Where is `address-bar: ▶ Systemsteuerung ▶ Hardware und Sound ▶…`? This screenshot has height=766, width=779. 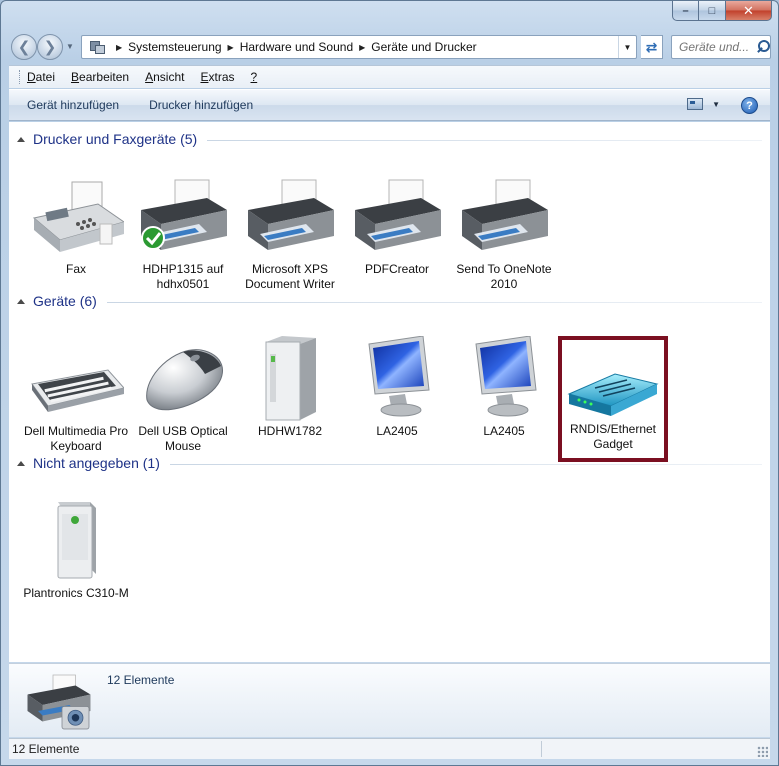 address-bar: ▶ Systemsteuerung ▶ Hardware und Sound ▶… is located at coordinates (359, 47).